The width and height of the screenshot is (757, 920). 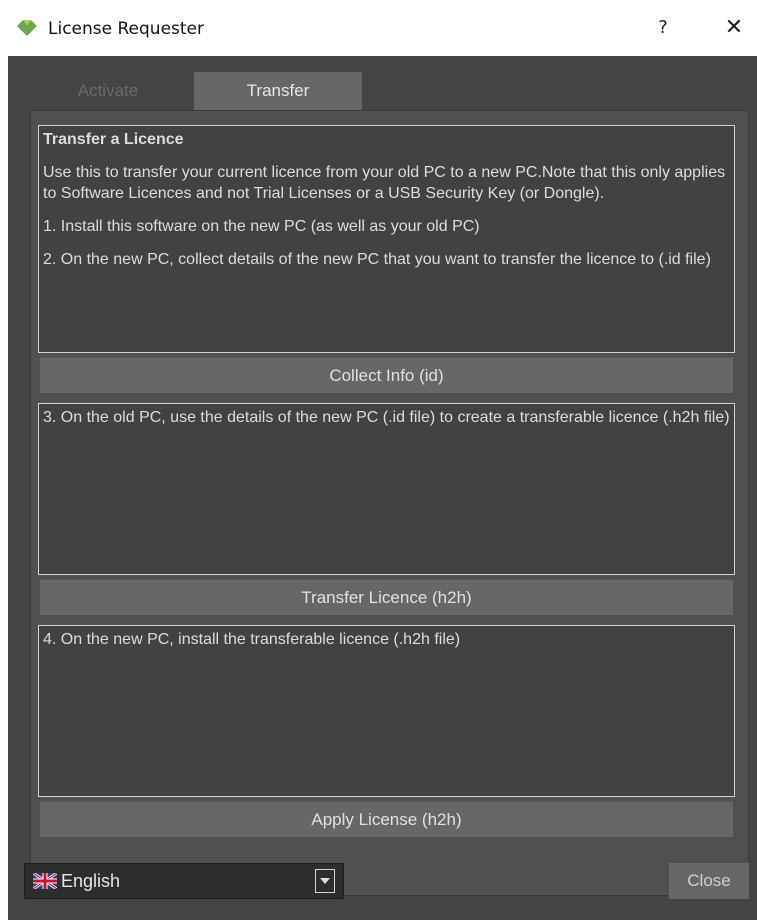 What do you see at coordinates (126, 29) in the screenshot?
I see `window-title: License Requester` at bounding box center [126, 29].